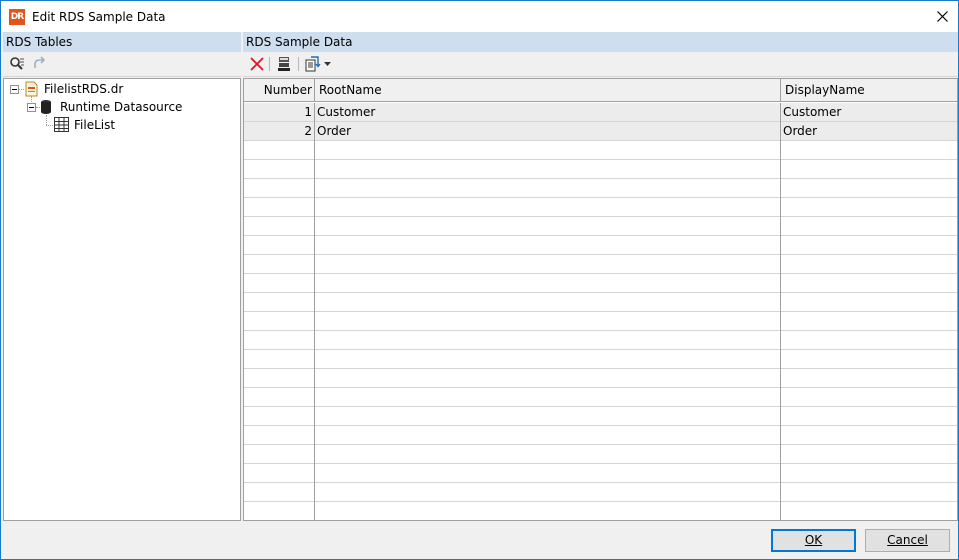 The image size is (959, 560). I want to click on tree-node-filelist: FileList, so click(95, 125).